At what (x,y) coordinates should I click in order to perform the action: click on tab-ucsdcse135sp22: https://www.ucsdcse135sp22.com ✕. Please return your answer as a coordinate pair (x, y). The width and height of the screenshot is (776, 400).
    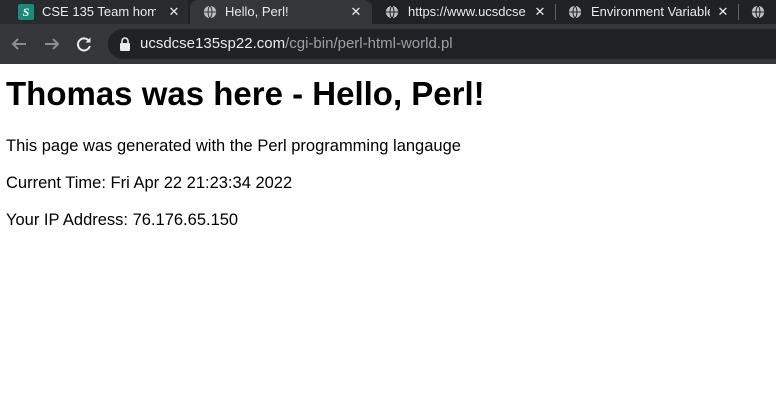
    Looking at the image, I should click on (464, 12).